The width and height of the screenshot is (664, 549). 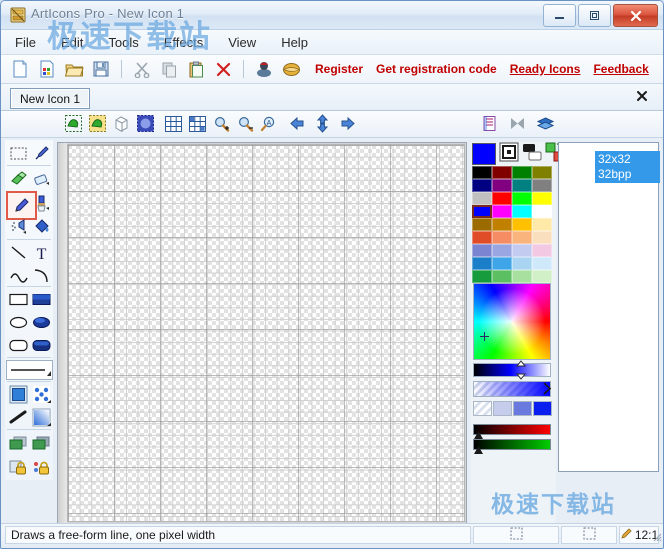 What do you see at coordinates (74, 69) in the screenshot?
I see `open-folder-icon` at bounding box center [74, 69].